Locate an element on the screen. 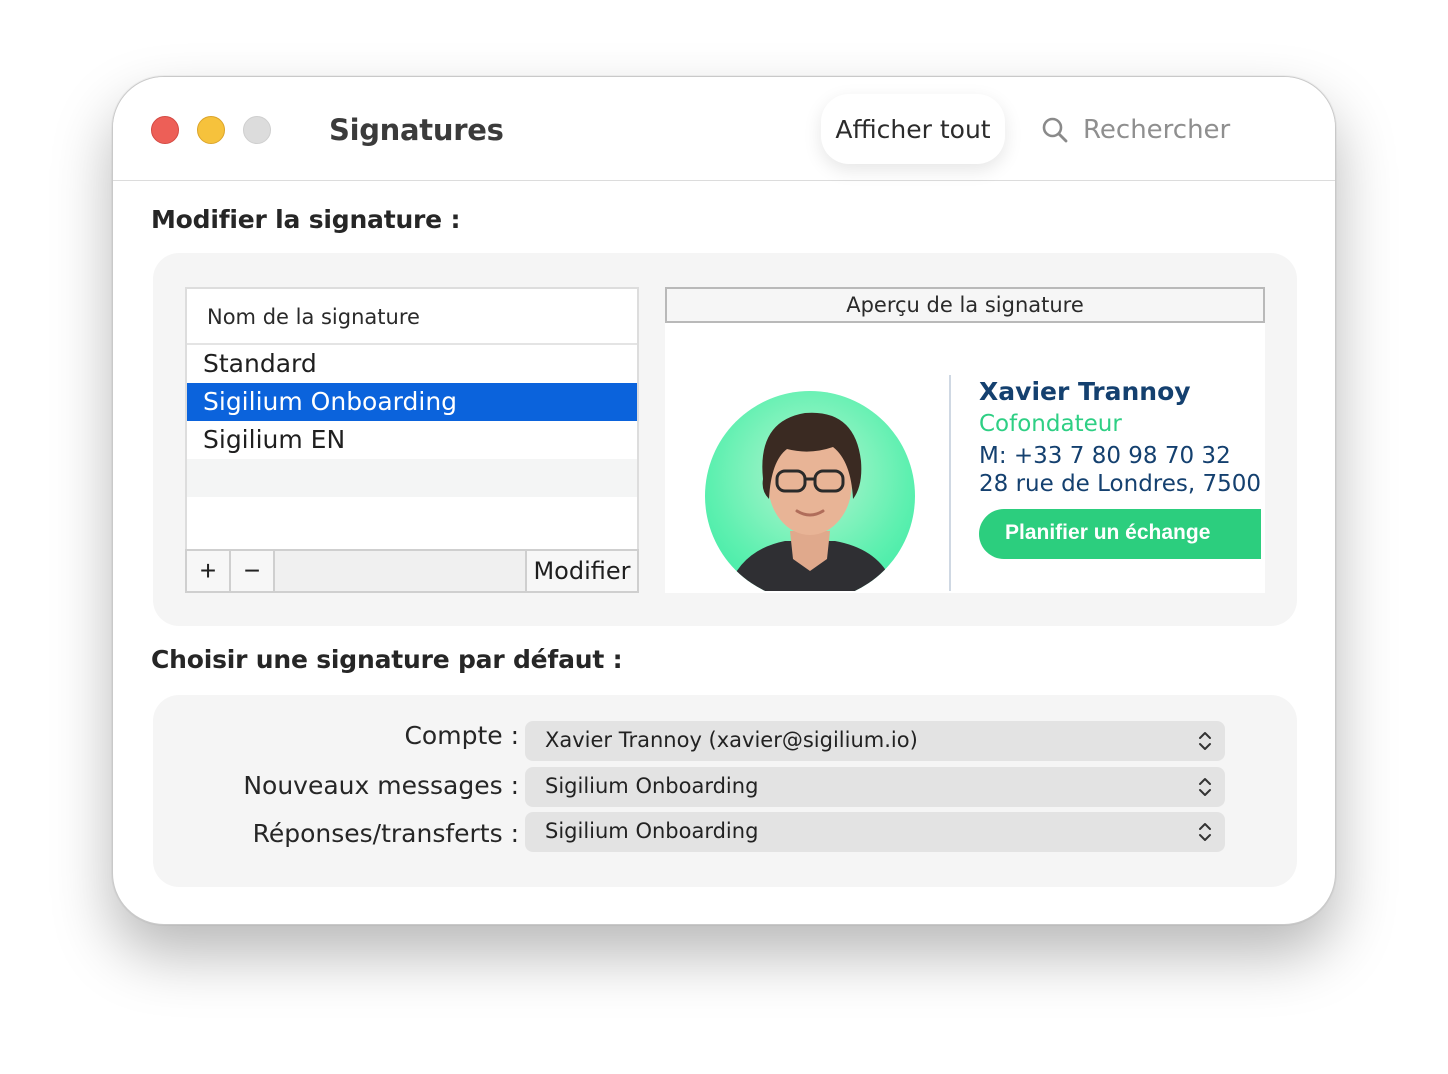 The width and height of the screenshot is (1448, 1074). default-signature-heading: Choisir une signature par défaut : is located at coordinates (387, 659).